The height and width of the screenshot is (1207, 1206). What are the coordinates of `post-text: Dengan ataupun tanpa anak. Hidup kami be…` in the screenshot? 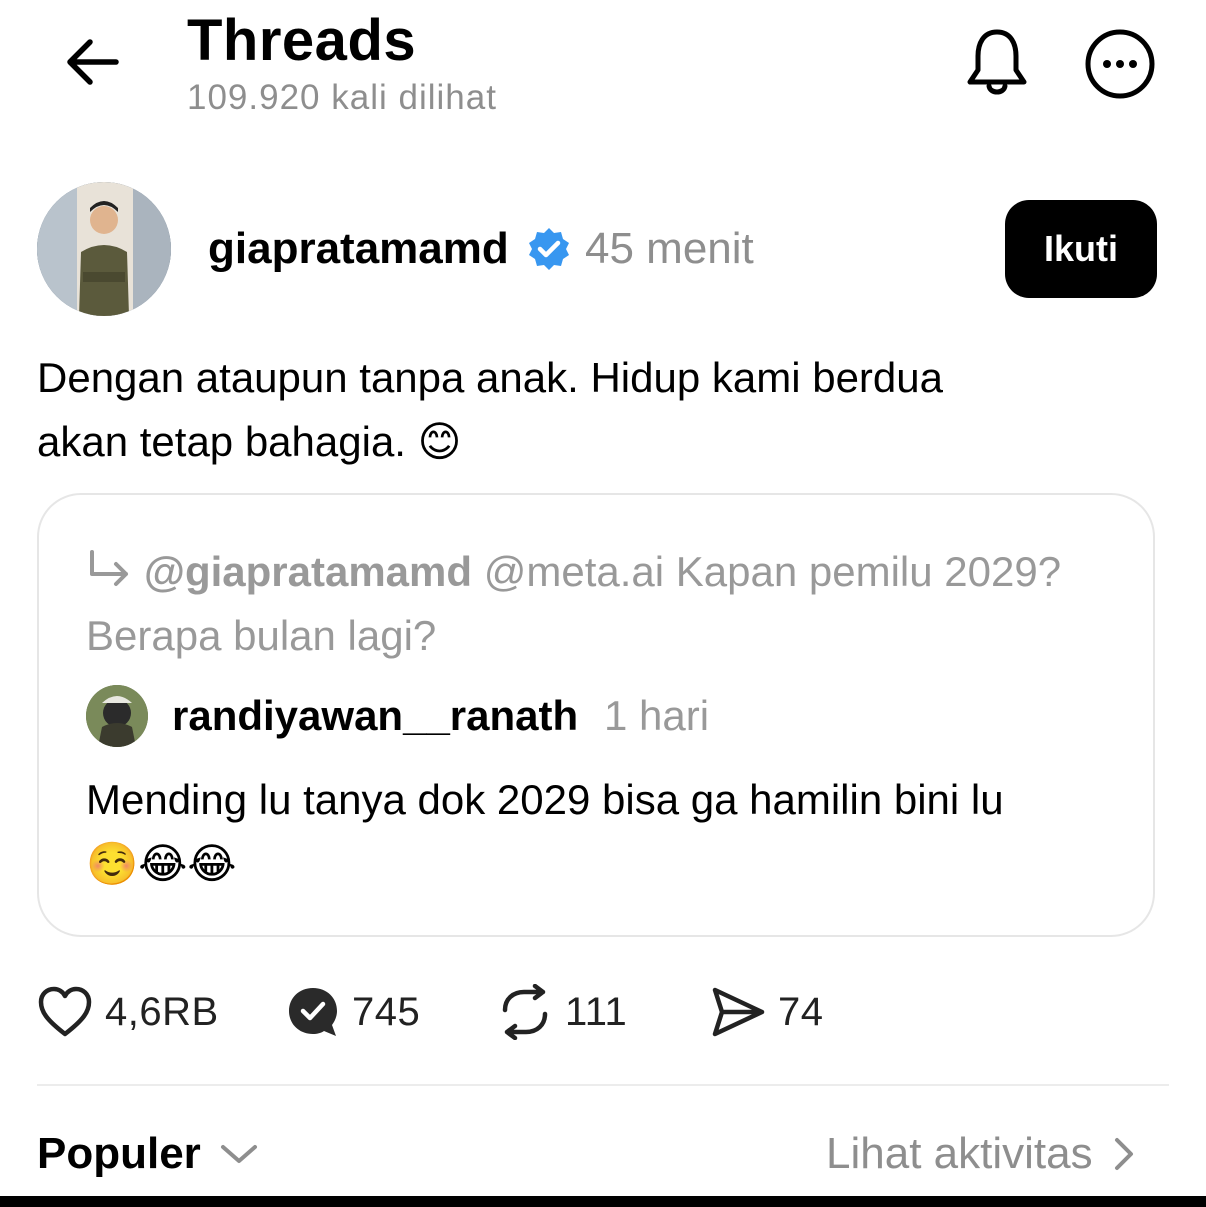 It's located at (602, 410).